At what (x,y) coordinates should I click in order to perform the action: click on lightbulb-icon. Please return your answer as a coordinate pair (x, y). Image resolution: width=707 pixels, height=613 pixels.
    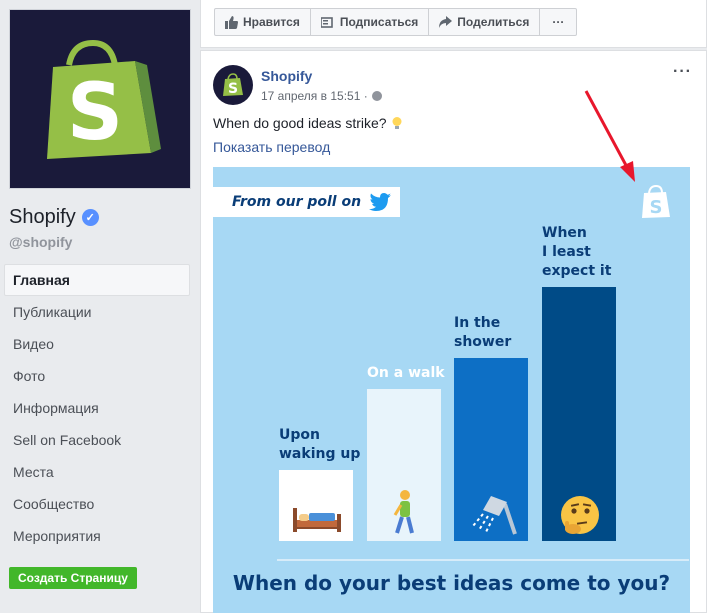
    Looking at the image, I should click on (397, 122).